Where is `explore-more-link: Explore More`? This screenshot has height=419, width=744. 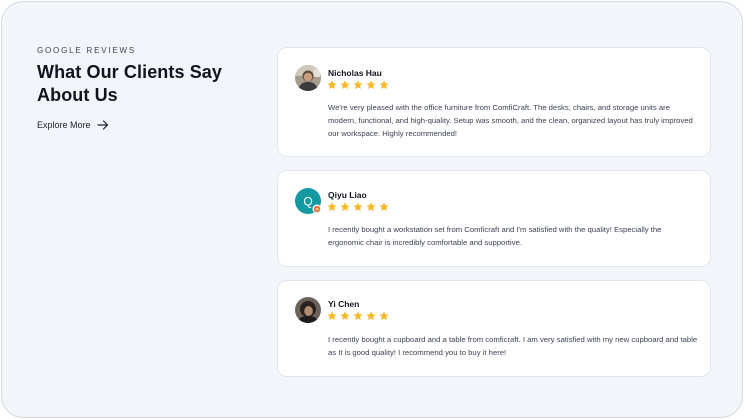 explore-more-link: Explore More is located at coordinates (147, 125).